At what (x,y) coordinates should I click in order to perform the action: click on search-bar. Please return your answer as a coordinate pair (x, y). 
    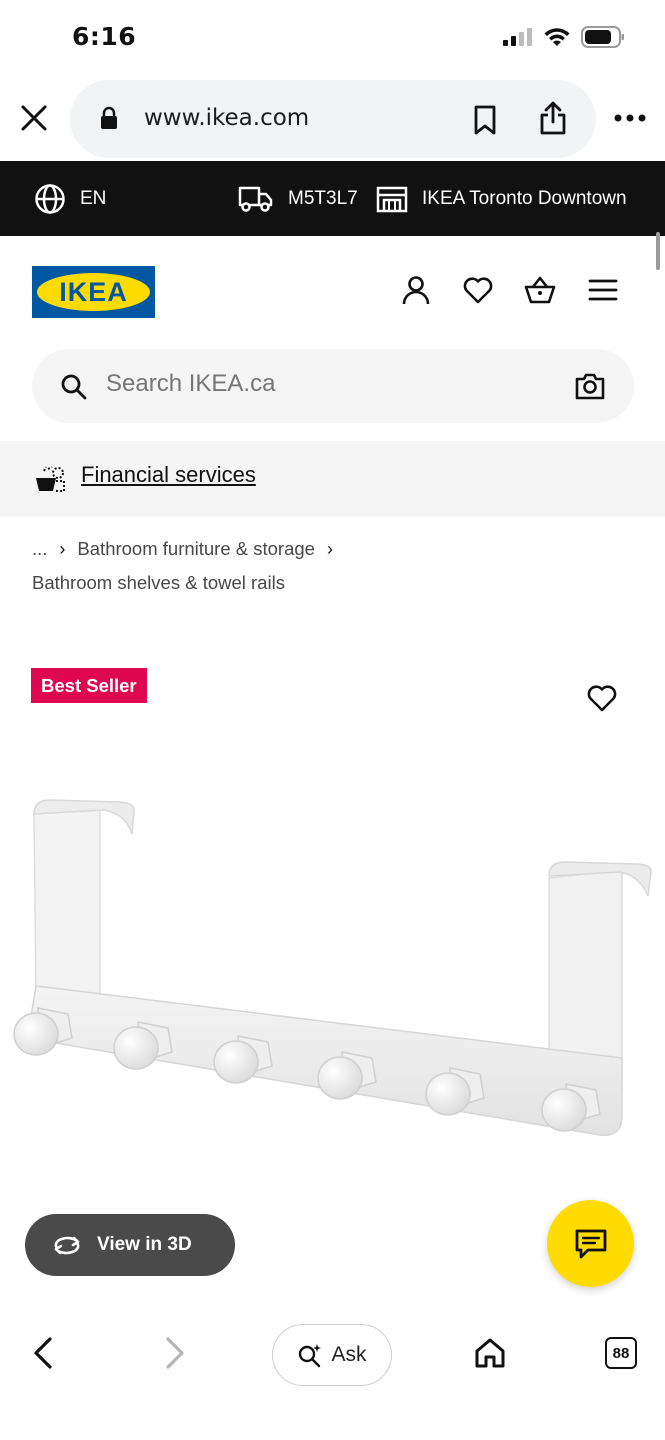
    Looking at the image, I should click on (333, 386).